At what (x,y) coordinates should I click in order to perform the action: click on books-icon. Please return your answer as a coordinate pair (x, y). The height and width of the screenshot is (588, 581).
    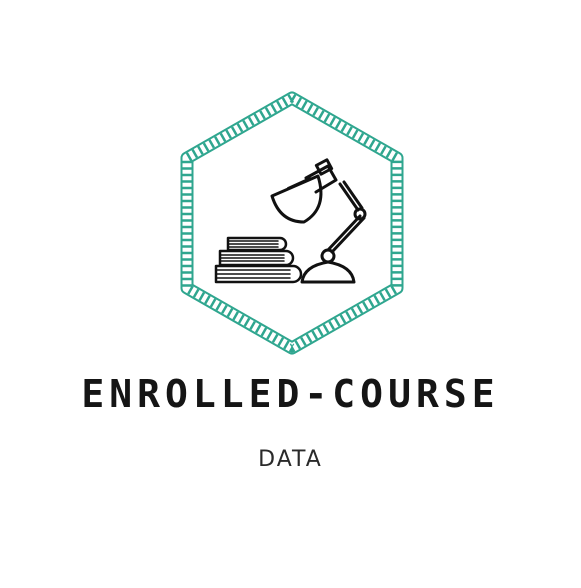
    Looking at the image, I should click on (258, 260).